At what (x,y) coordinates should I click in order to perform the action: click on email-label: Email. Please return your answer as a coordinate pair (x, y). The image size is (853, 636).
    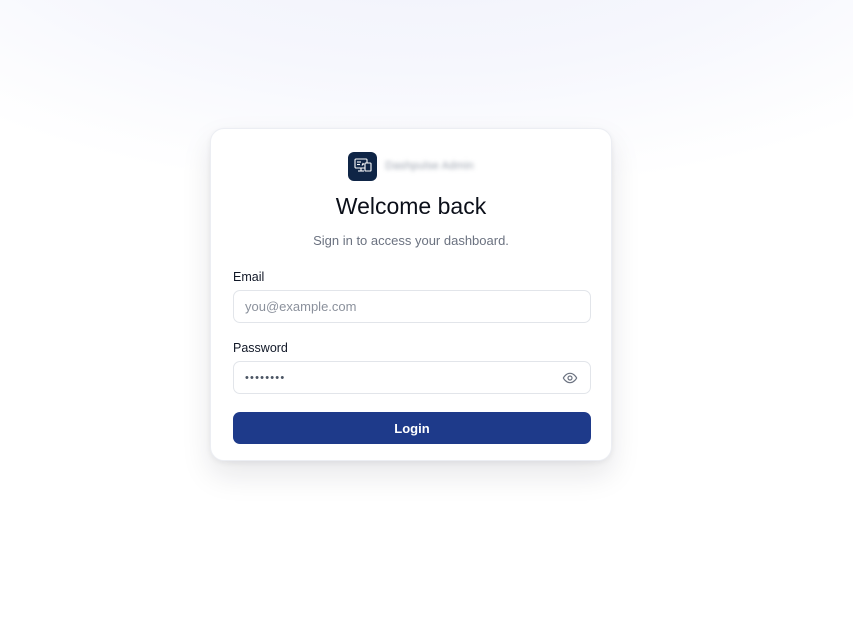
    Looking at the image, I should click on (249, 277).